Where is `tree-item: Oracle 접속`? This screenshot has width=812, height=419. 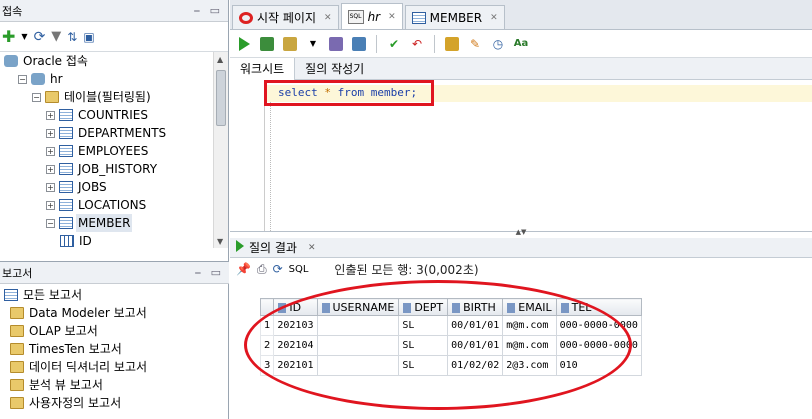
tree-item: Oracle 접속 is located at coordinates (114, 61).